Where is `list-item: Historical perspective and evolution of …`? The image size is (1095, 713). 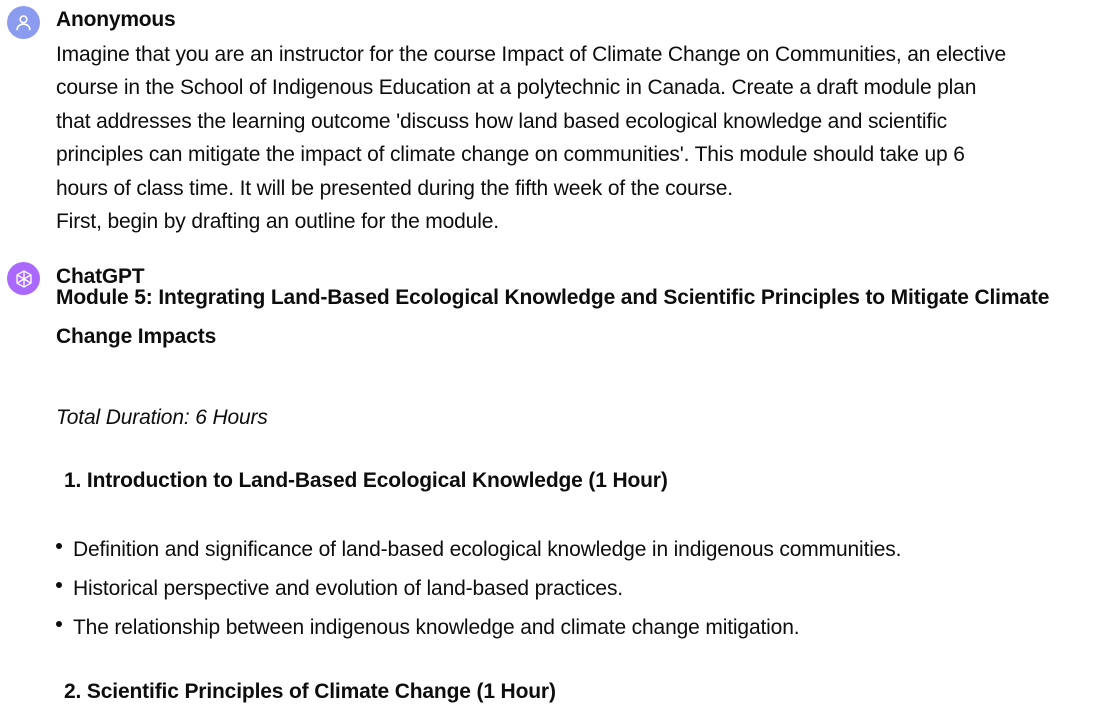 list-item: Historical perspective and evolution of … is located at coordinates (478, 594).